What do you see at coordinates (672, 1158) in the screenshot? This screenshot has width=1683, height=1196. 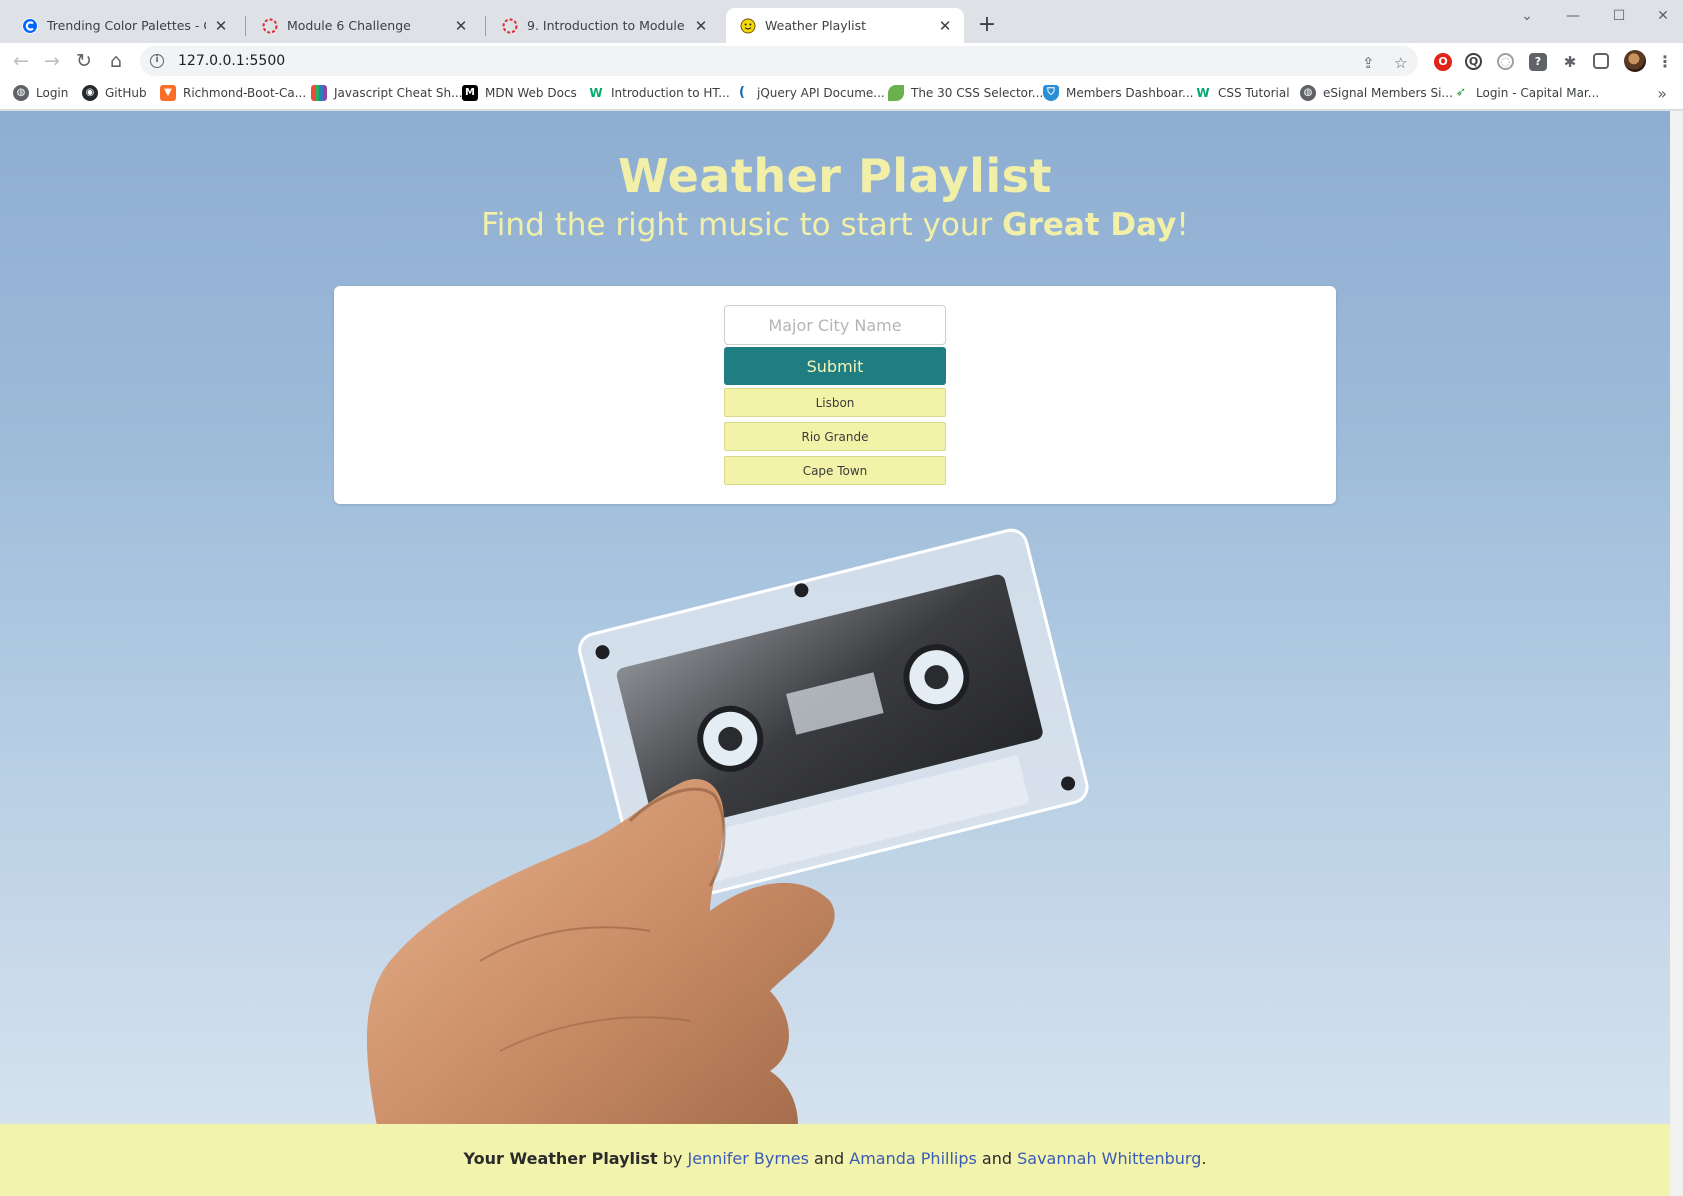 I see `footer-text: by` at bounding box center [672, 1158].